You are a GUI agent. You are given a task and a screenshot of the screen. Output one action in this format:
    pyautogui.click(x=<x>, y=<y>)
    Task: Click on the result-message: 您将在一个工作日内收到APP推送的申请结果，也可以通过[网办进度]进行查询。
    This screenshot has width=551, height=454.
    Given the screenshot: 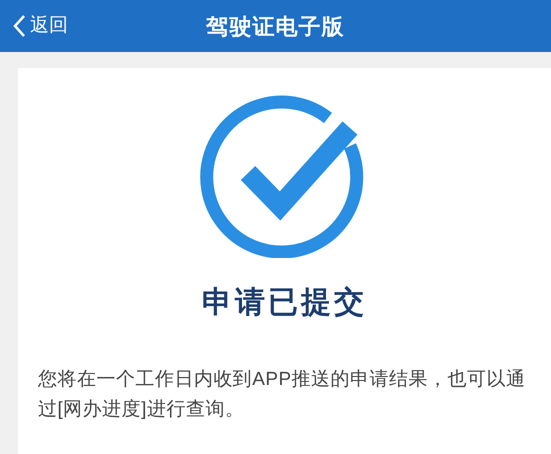 What is the action you would take?
    pyautogui.click(x=281, y=395)
    